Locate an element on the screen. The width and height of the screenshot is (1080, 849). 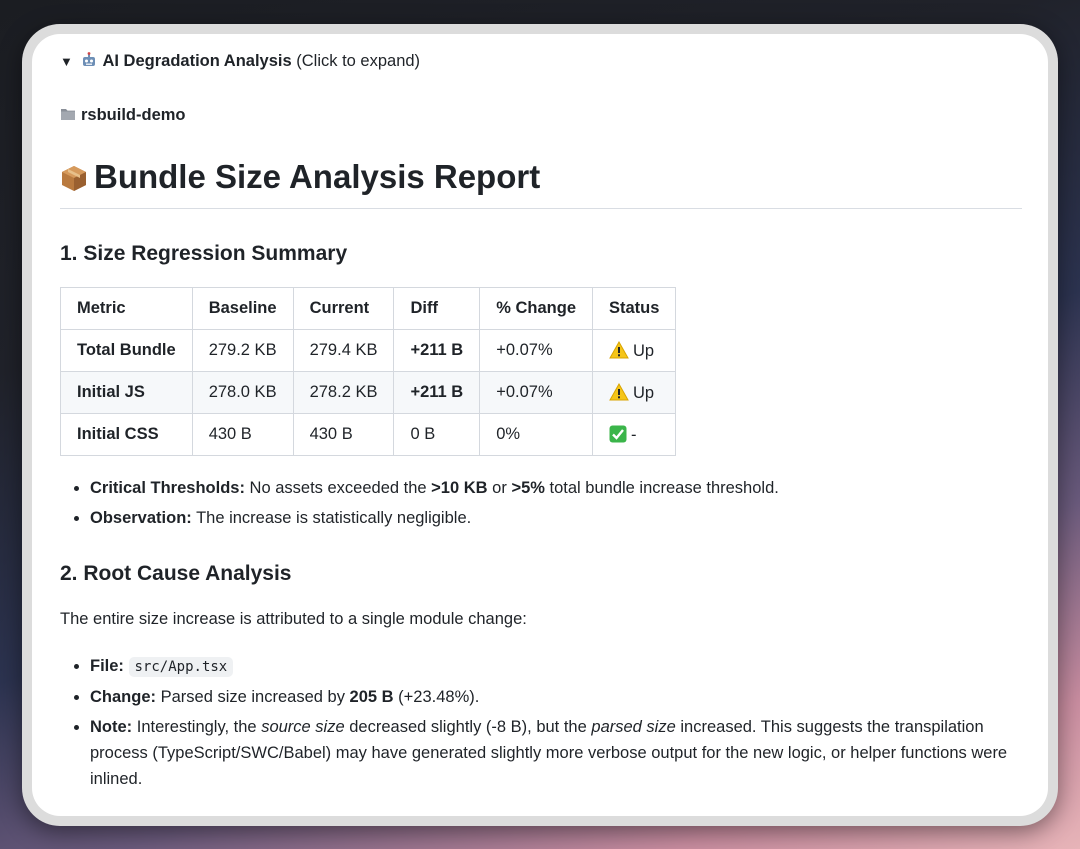
disclosure-triangle-icon: ▼ is located at coordinates (66, 61).